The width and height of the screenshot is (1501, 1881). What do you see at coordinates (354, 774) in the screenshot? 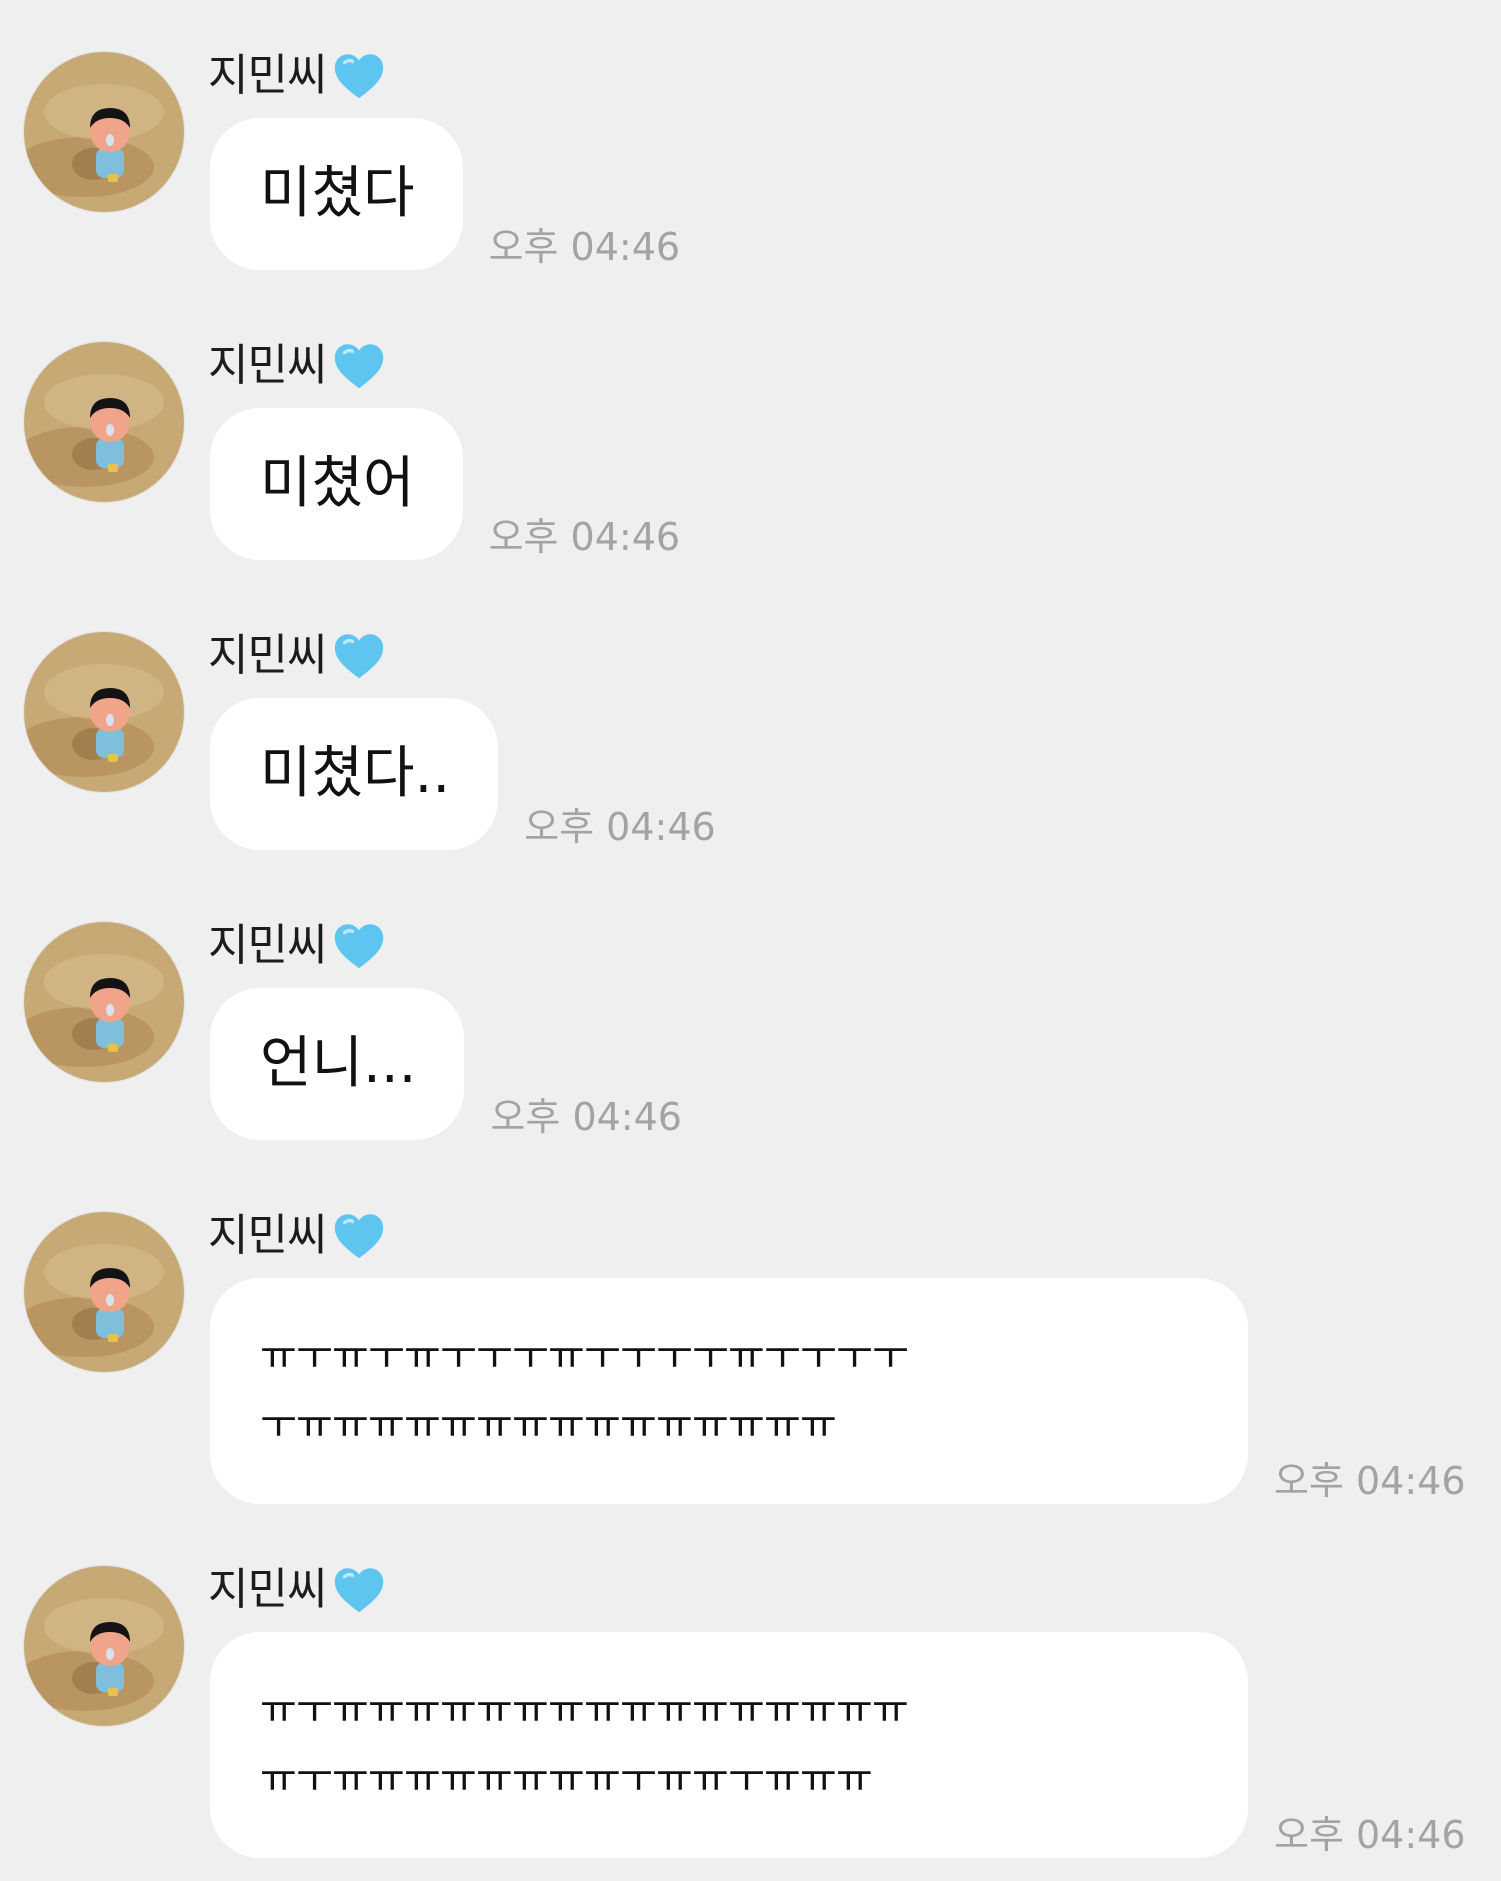
I see `message-bubble: 미쳤다..` at bounding box center [354, 774].